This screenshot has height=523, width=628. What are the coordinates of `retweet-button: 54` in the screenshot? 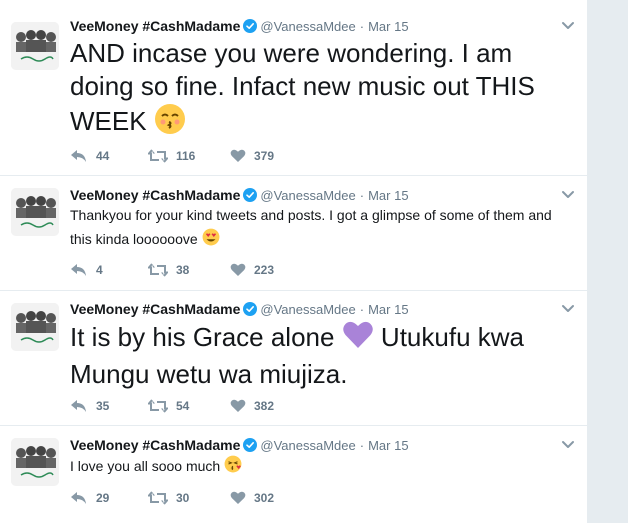 It's located at (189, 406).